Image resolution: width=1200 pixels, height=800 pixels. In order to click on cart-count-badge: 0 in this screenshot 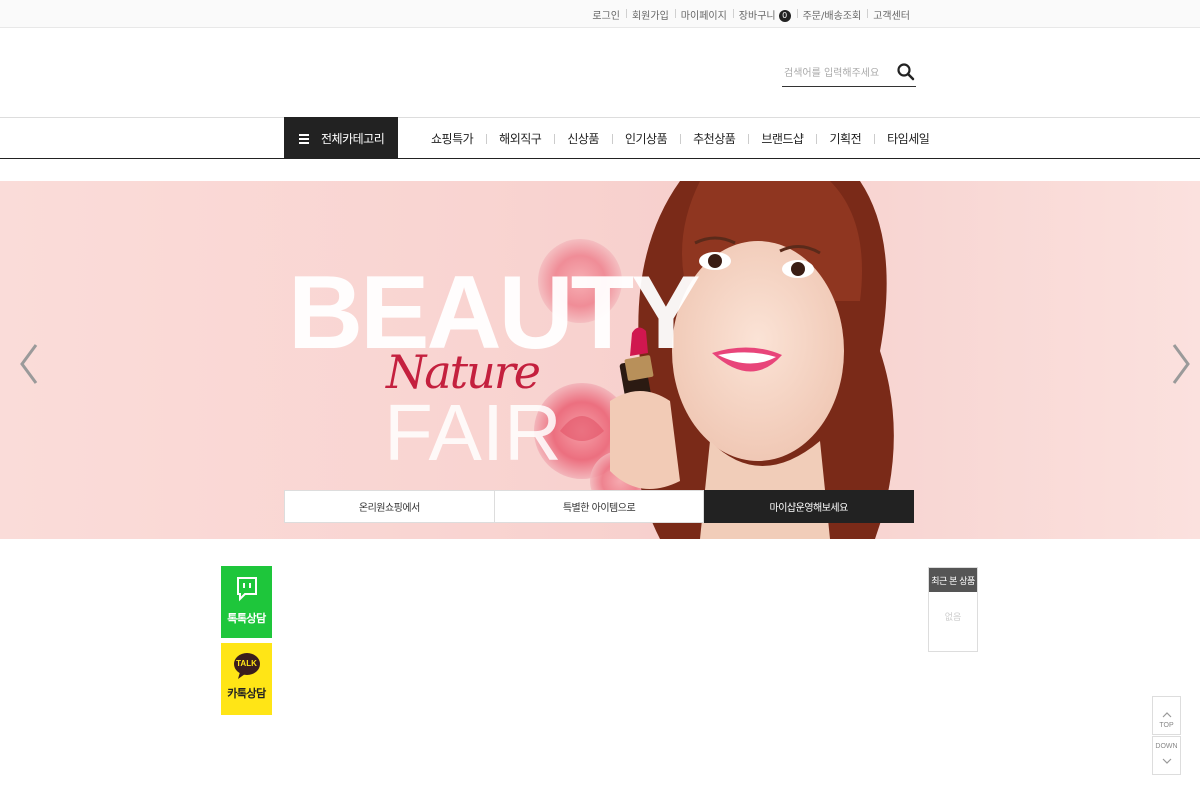, I will do `click(784, 15)`.